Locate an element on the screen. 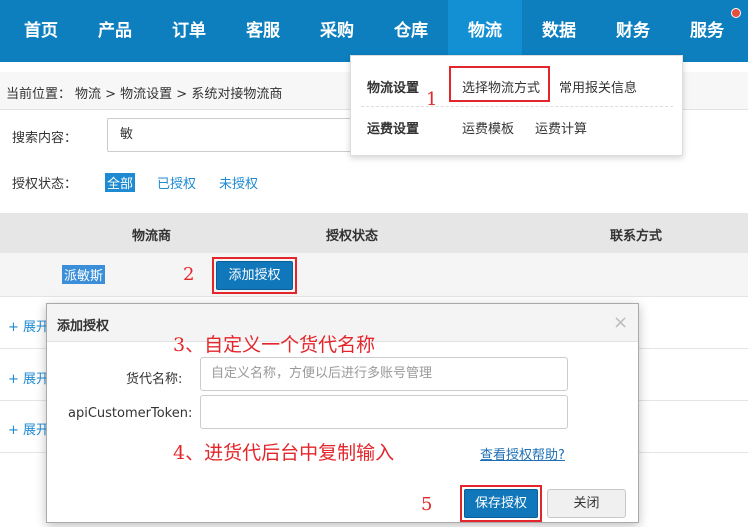  forwarder-name-field: 自定义名称，方便以后进行多账号管理 is located at coordinates (384, 374).